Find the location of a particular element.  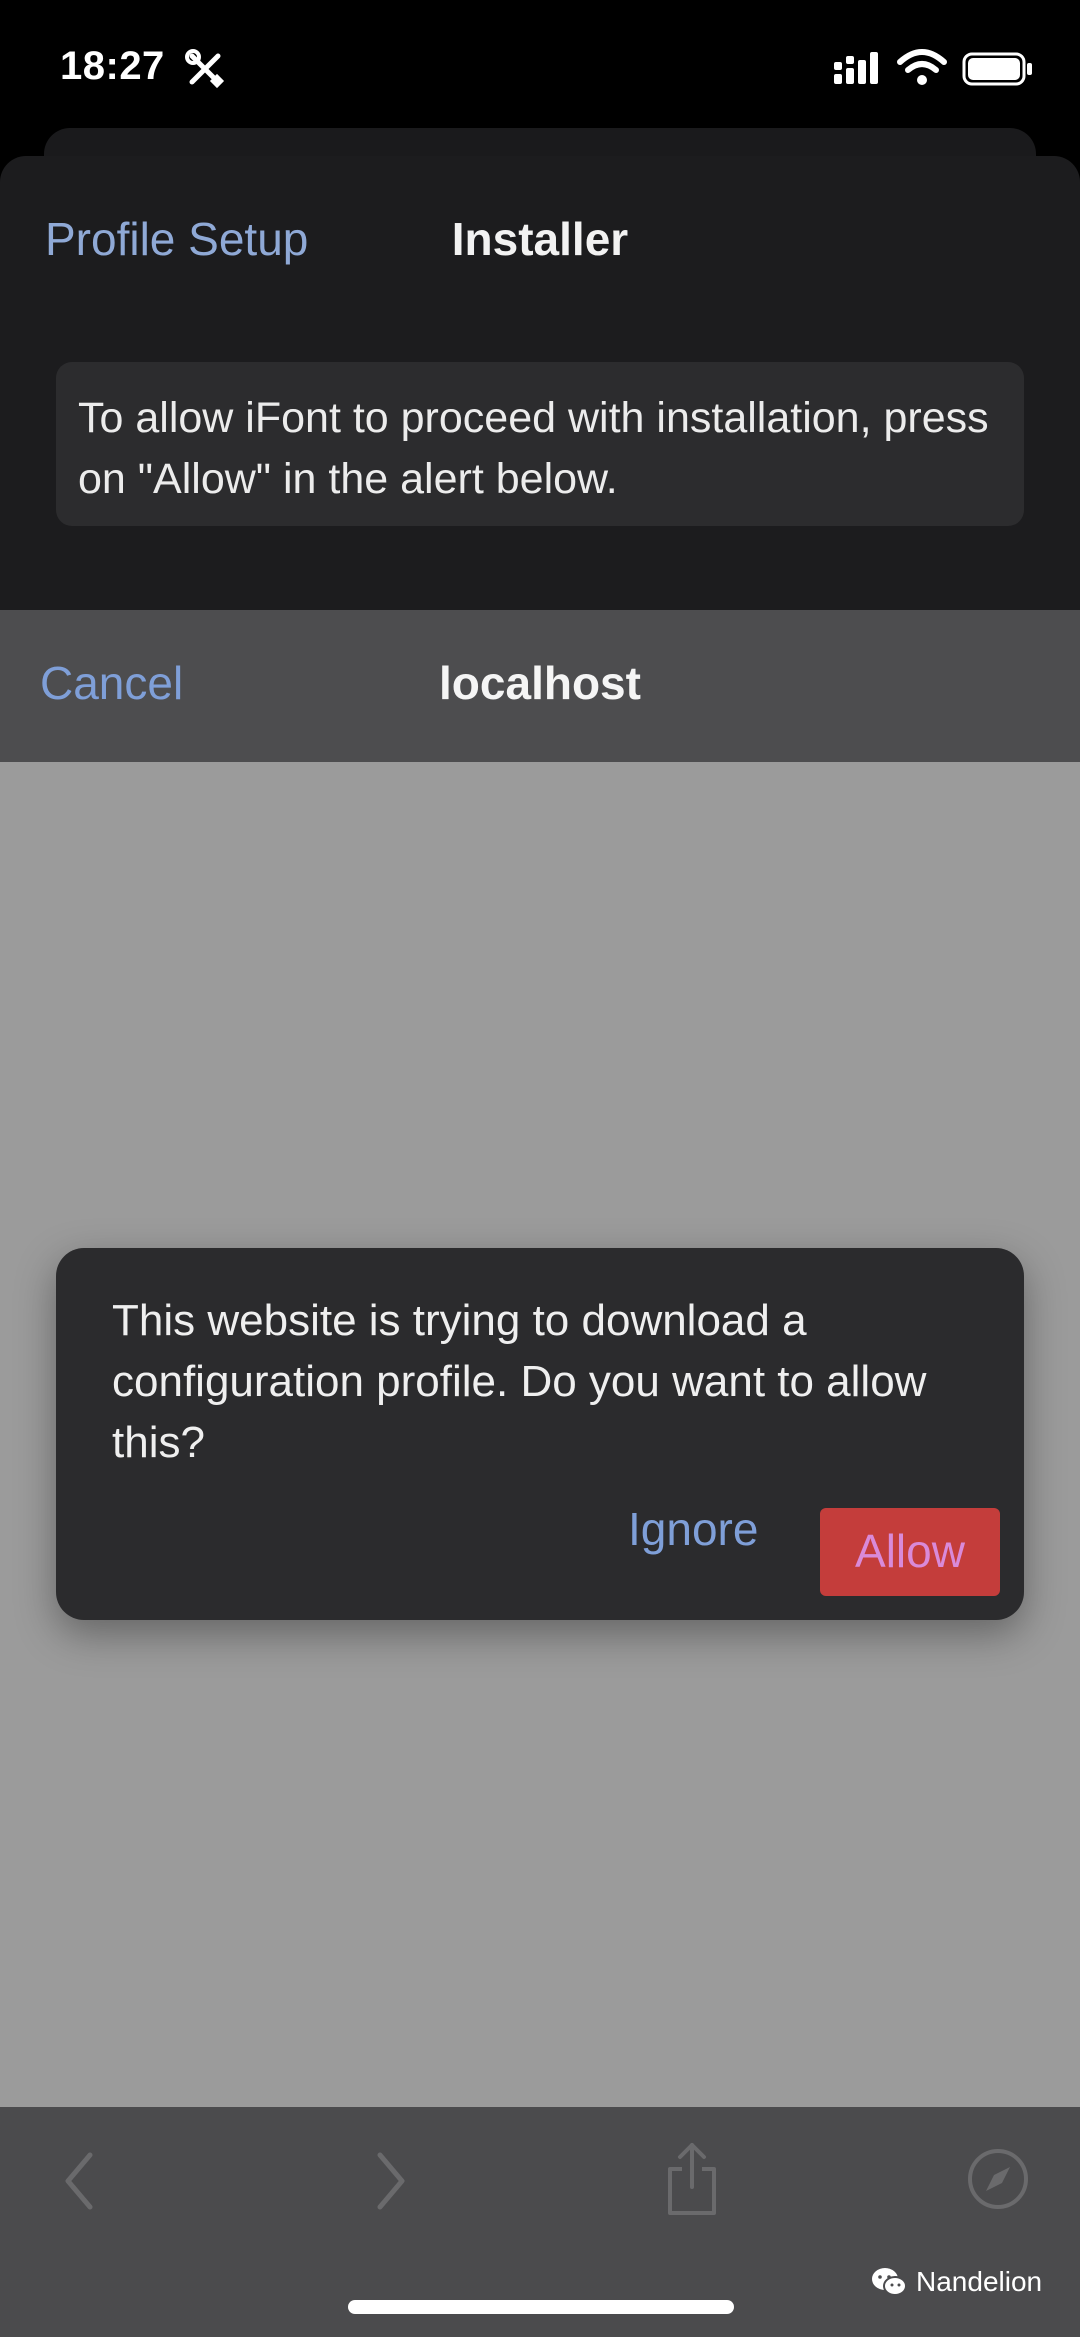

installer-title: Installer is located at coordinates (540, 239).